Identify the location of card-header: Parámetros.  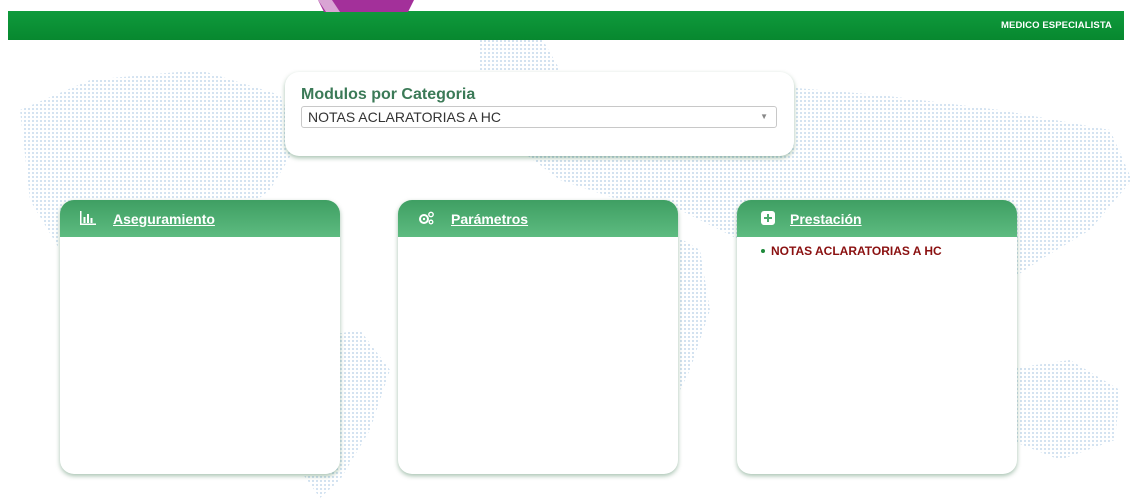
(538, 218).